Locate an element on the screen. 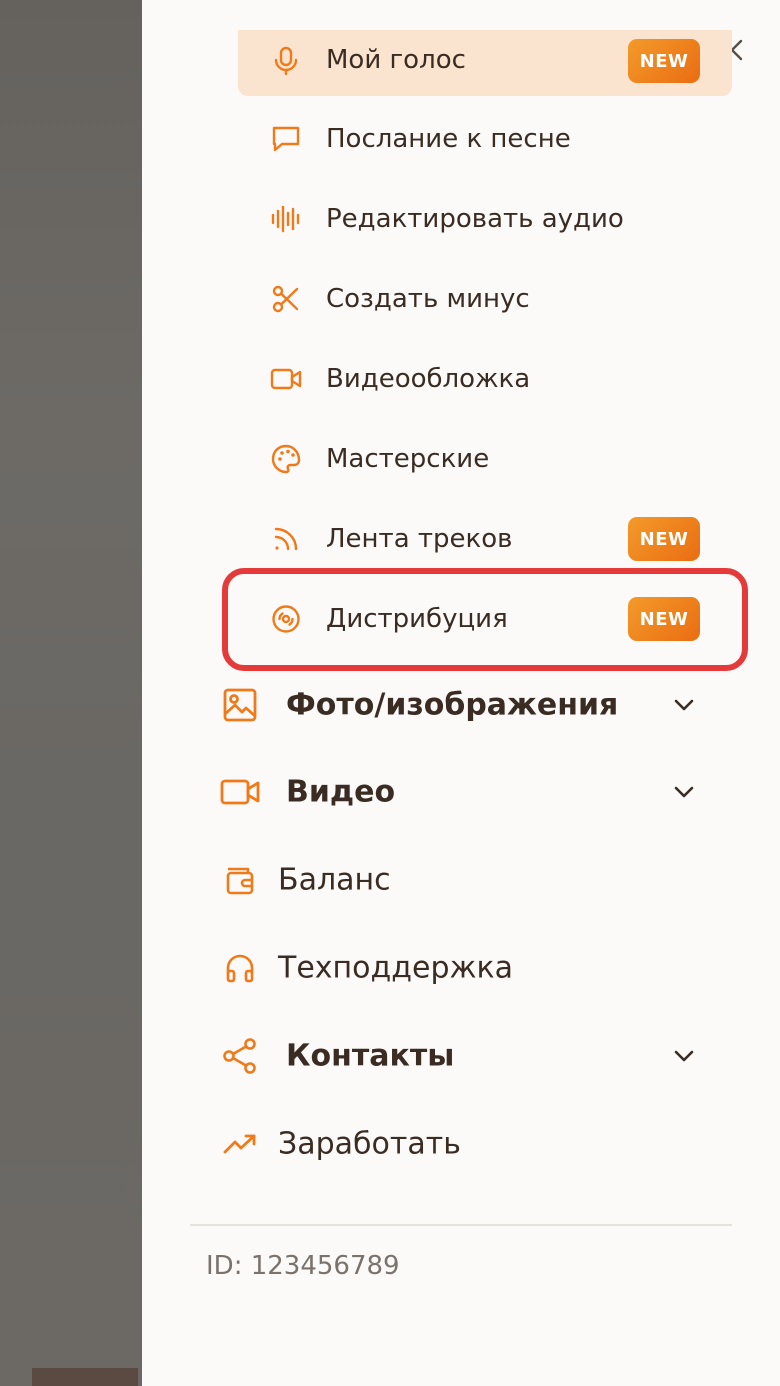 Image resolution: width=780 pixels, height=1386 pixels. menu-item-create-minus: Создать минус is located at coordinates (485, 299).